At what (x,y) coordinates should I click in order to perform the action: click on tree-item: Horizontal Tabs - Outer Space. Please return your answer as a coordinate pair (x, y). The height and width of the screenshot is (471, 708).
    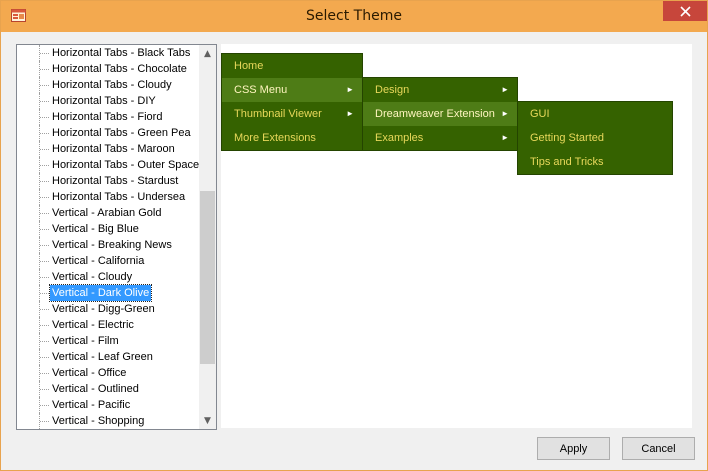
    Looking at the image, I should click on (108, 165).